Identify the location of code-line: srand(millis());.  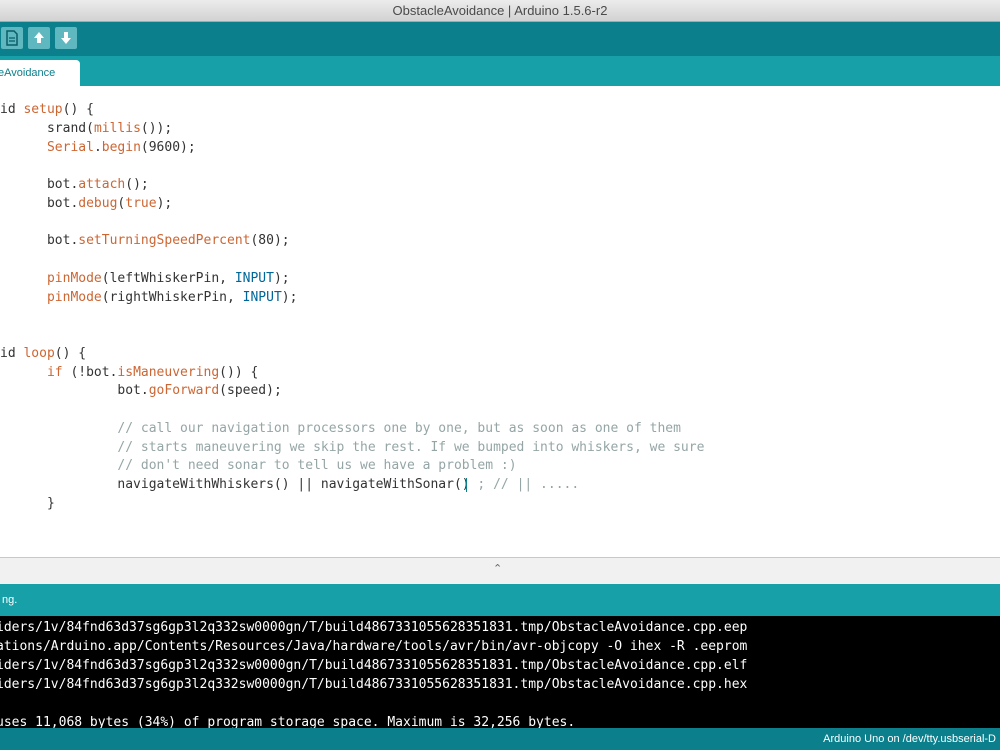
(109, 128).